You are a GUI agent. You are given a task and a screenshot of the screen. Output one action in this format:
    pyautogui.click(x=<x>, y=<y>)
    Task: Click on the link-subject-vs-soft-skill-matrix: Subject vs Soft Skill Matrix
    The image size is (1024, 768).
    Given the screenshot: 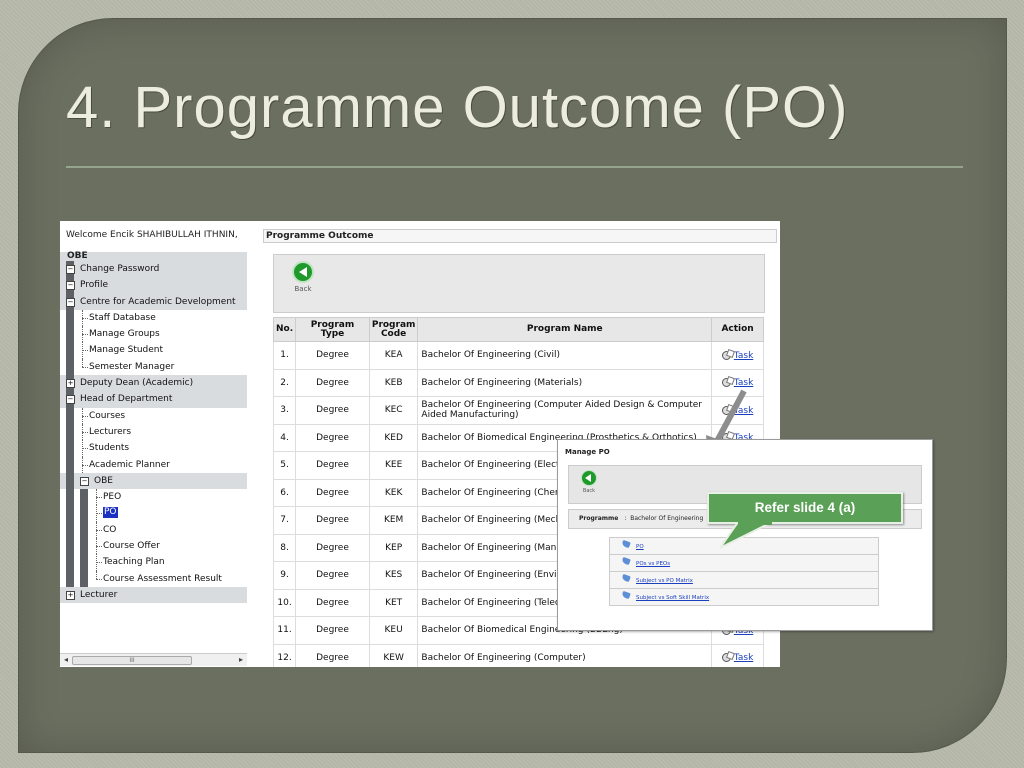 What is the action you would take?
    pyautogui.click(x=672, y=598)
    